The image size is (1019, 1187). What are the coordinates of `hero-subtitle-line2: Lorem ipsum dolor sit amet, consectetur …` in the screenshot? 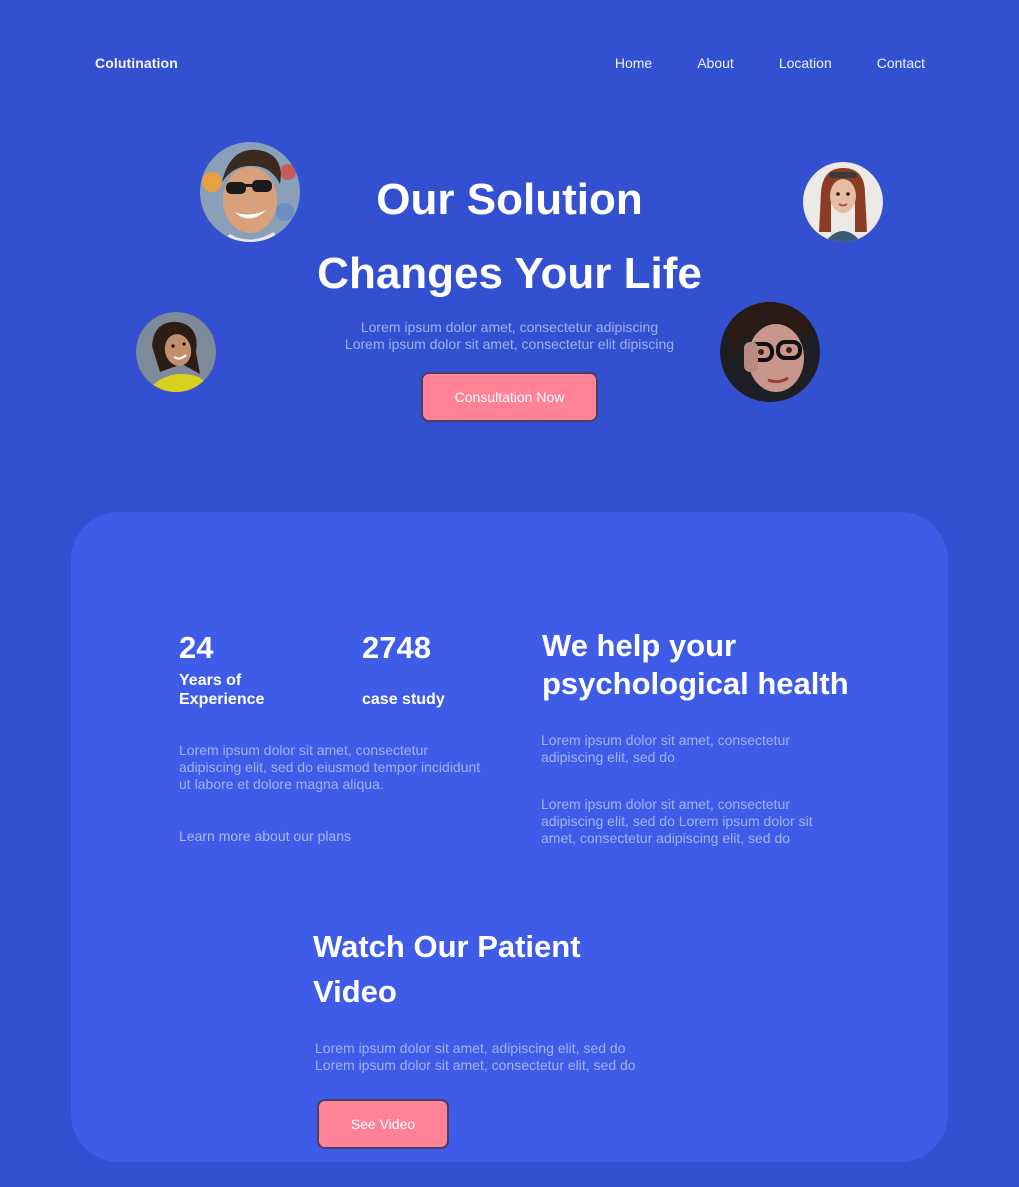 It's located at (509, 344).